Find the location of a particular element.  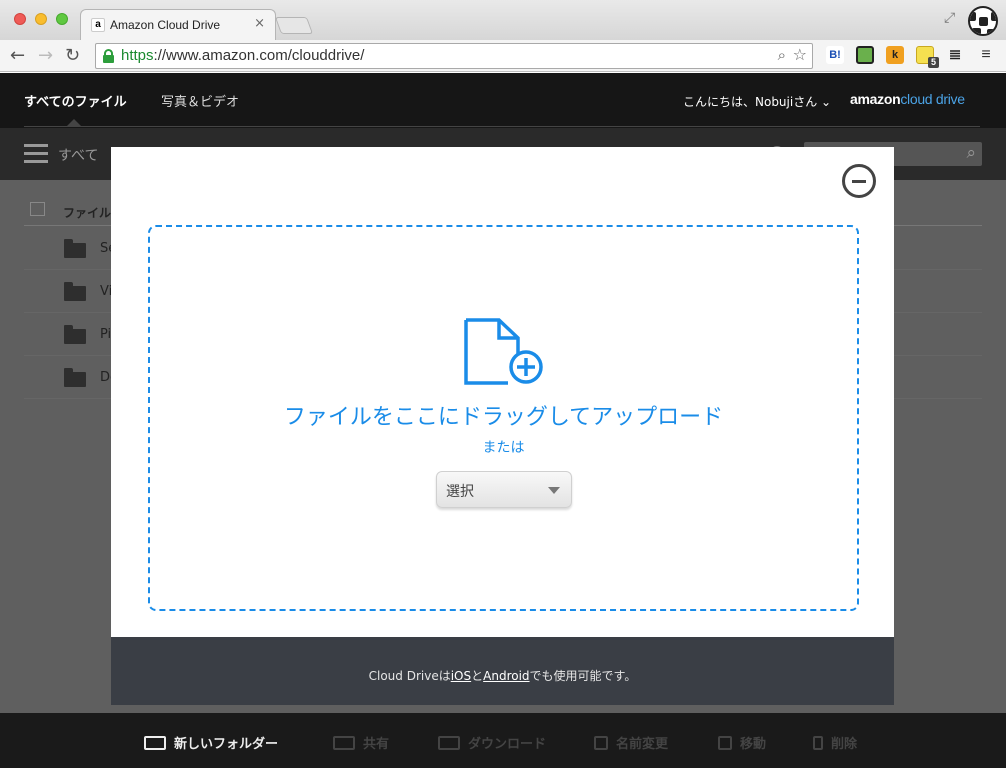

fullscreen-icon: ⤢ is located at coordinates (949, 18).